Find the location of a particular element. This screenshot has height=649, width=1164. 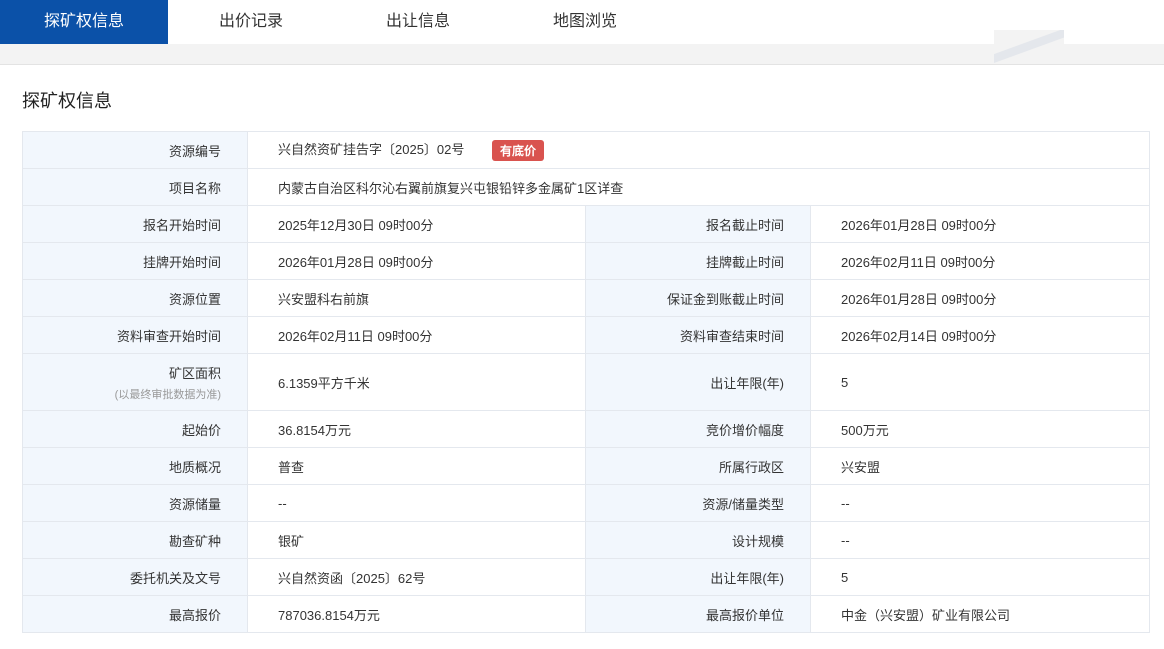

area-label-text: 矿区面积 is located at coordinates (194, 373).